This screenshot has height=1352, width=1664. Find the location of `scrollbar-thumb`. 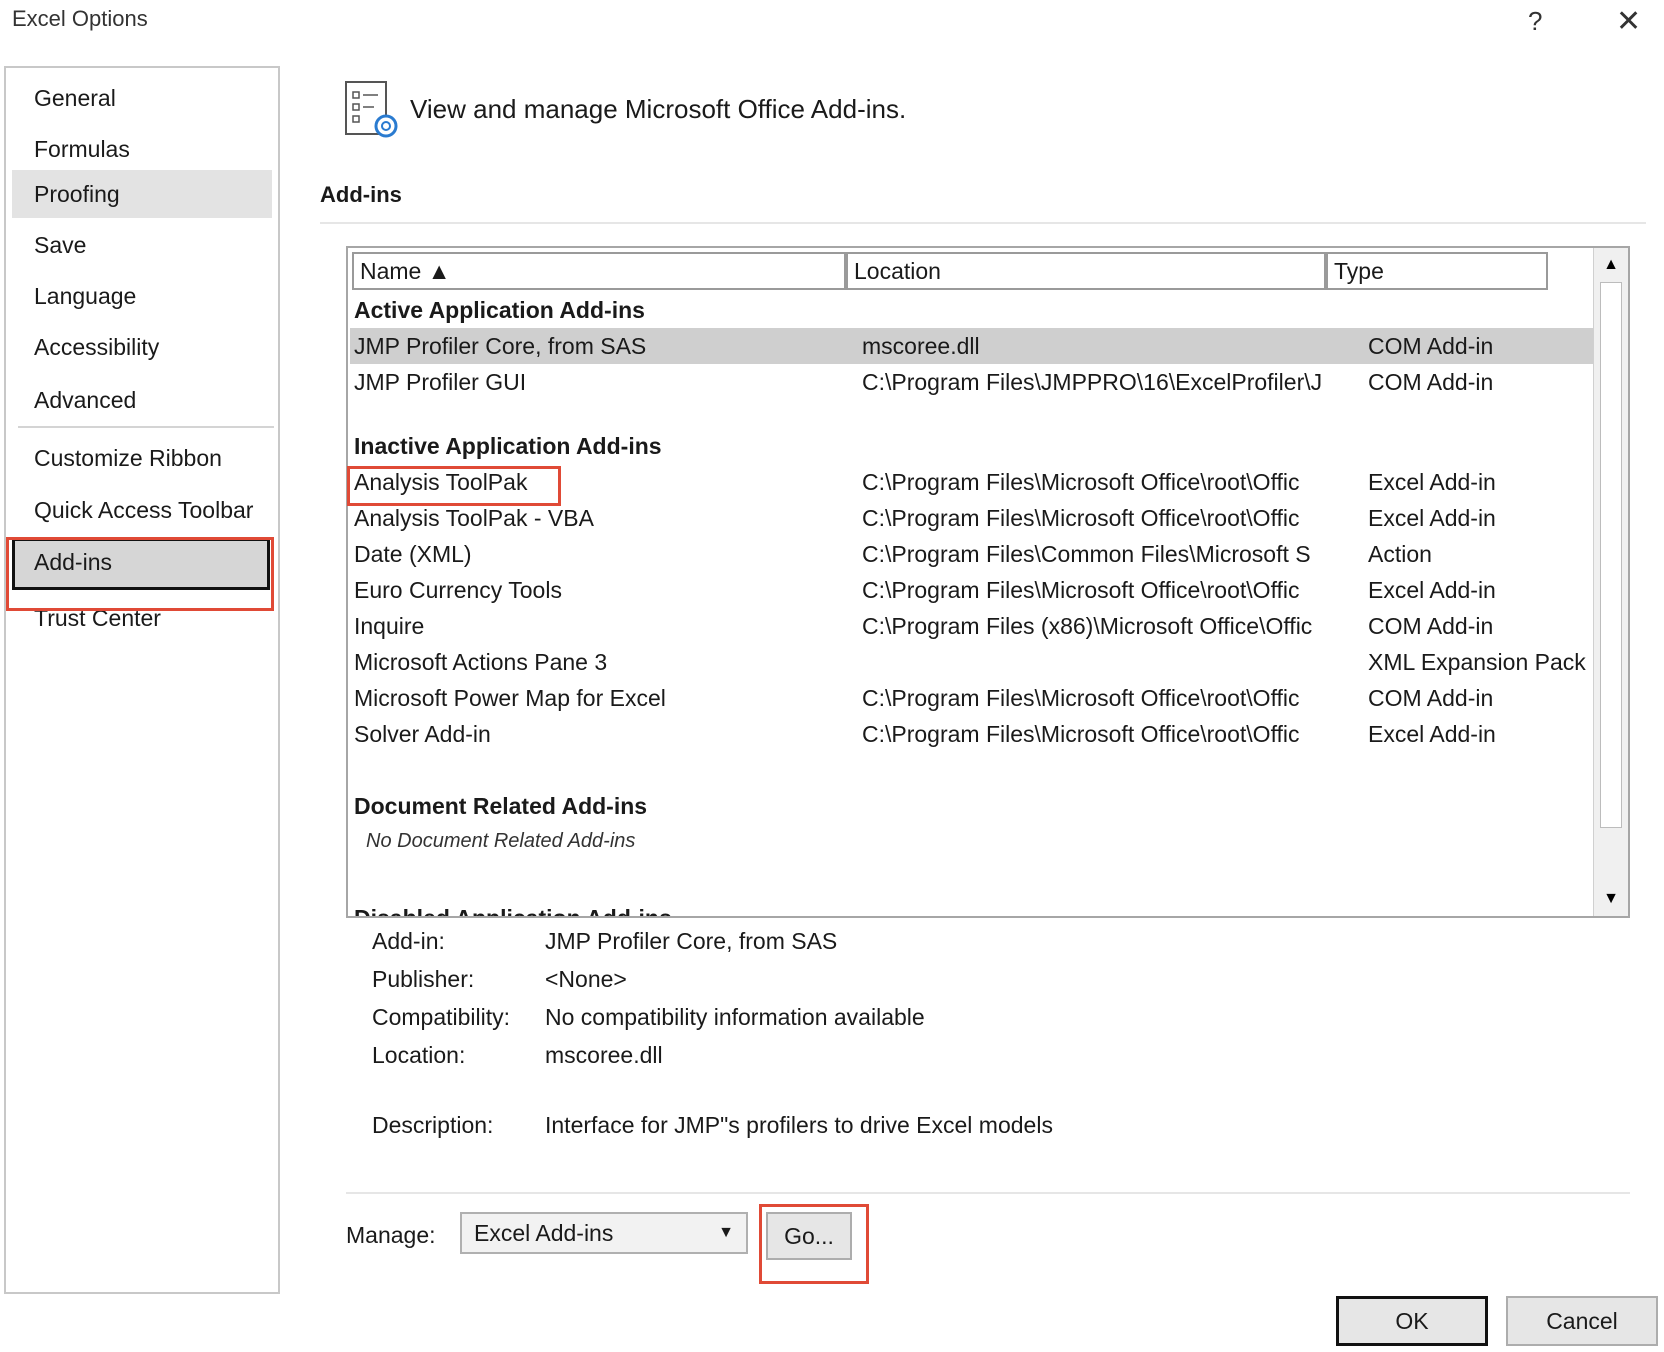

scrollbar-thumb is located at coordinates (1611, 555).